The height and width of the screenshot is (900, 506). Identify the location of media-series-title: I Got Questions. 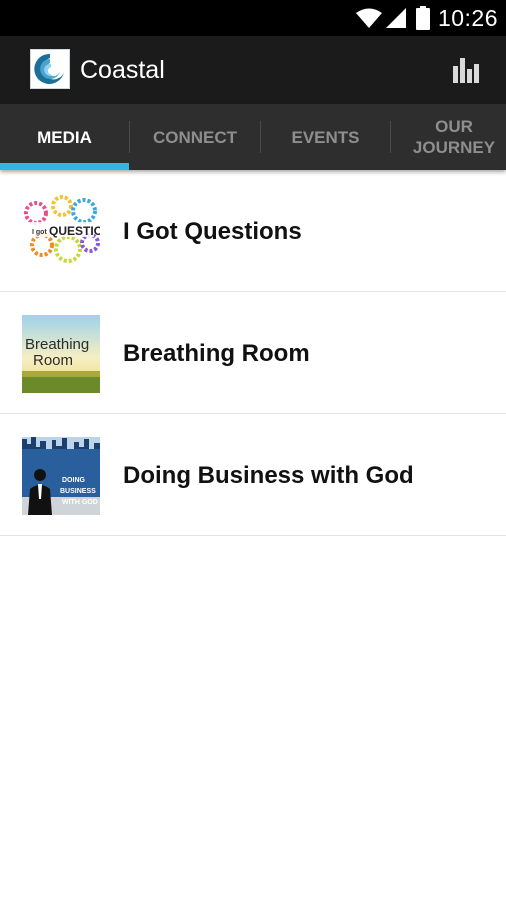
(212, 231).